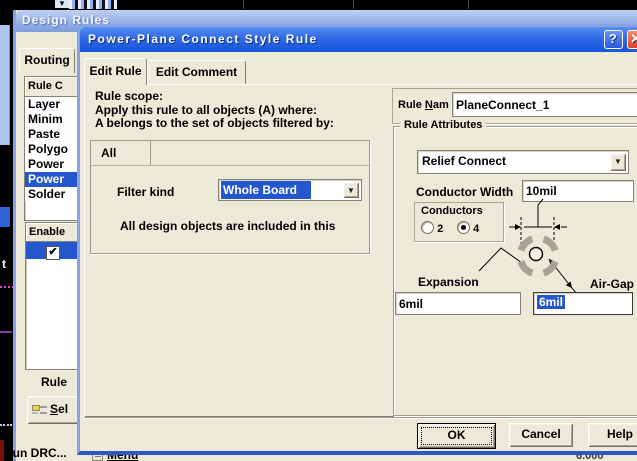 The height and width of the screenshot is (461, 637). What do you see at coordinates (443, 125) in the screenshot?
I see `rule-attributes-label: Rule Attributes` at bounding box center [443, 125].